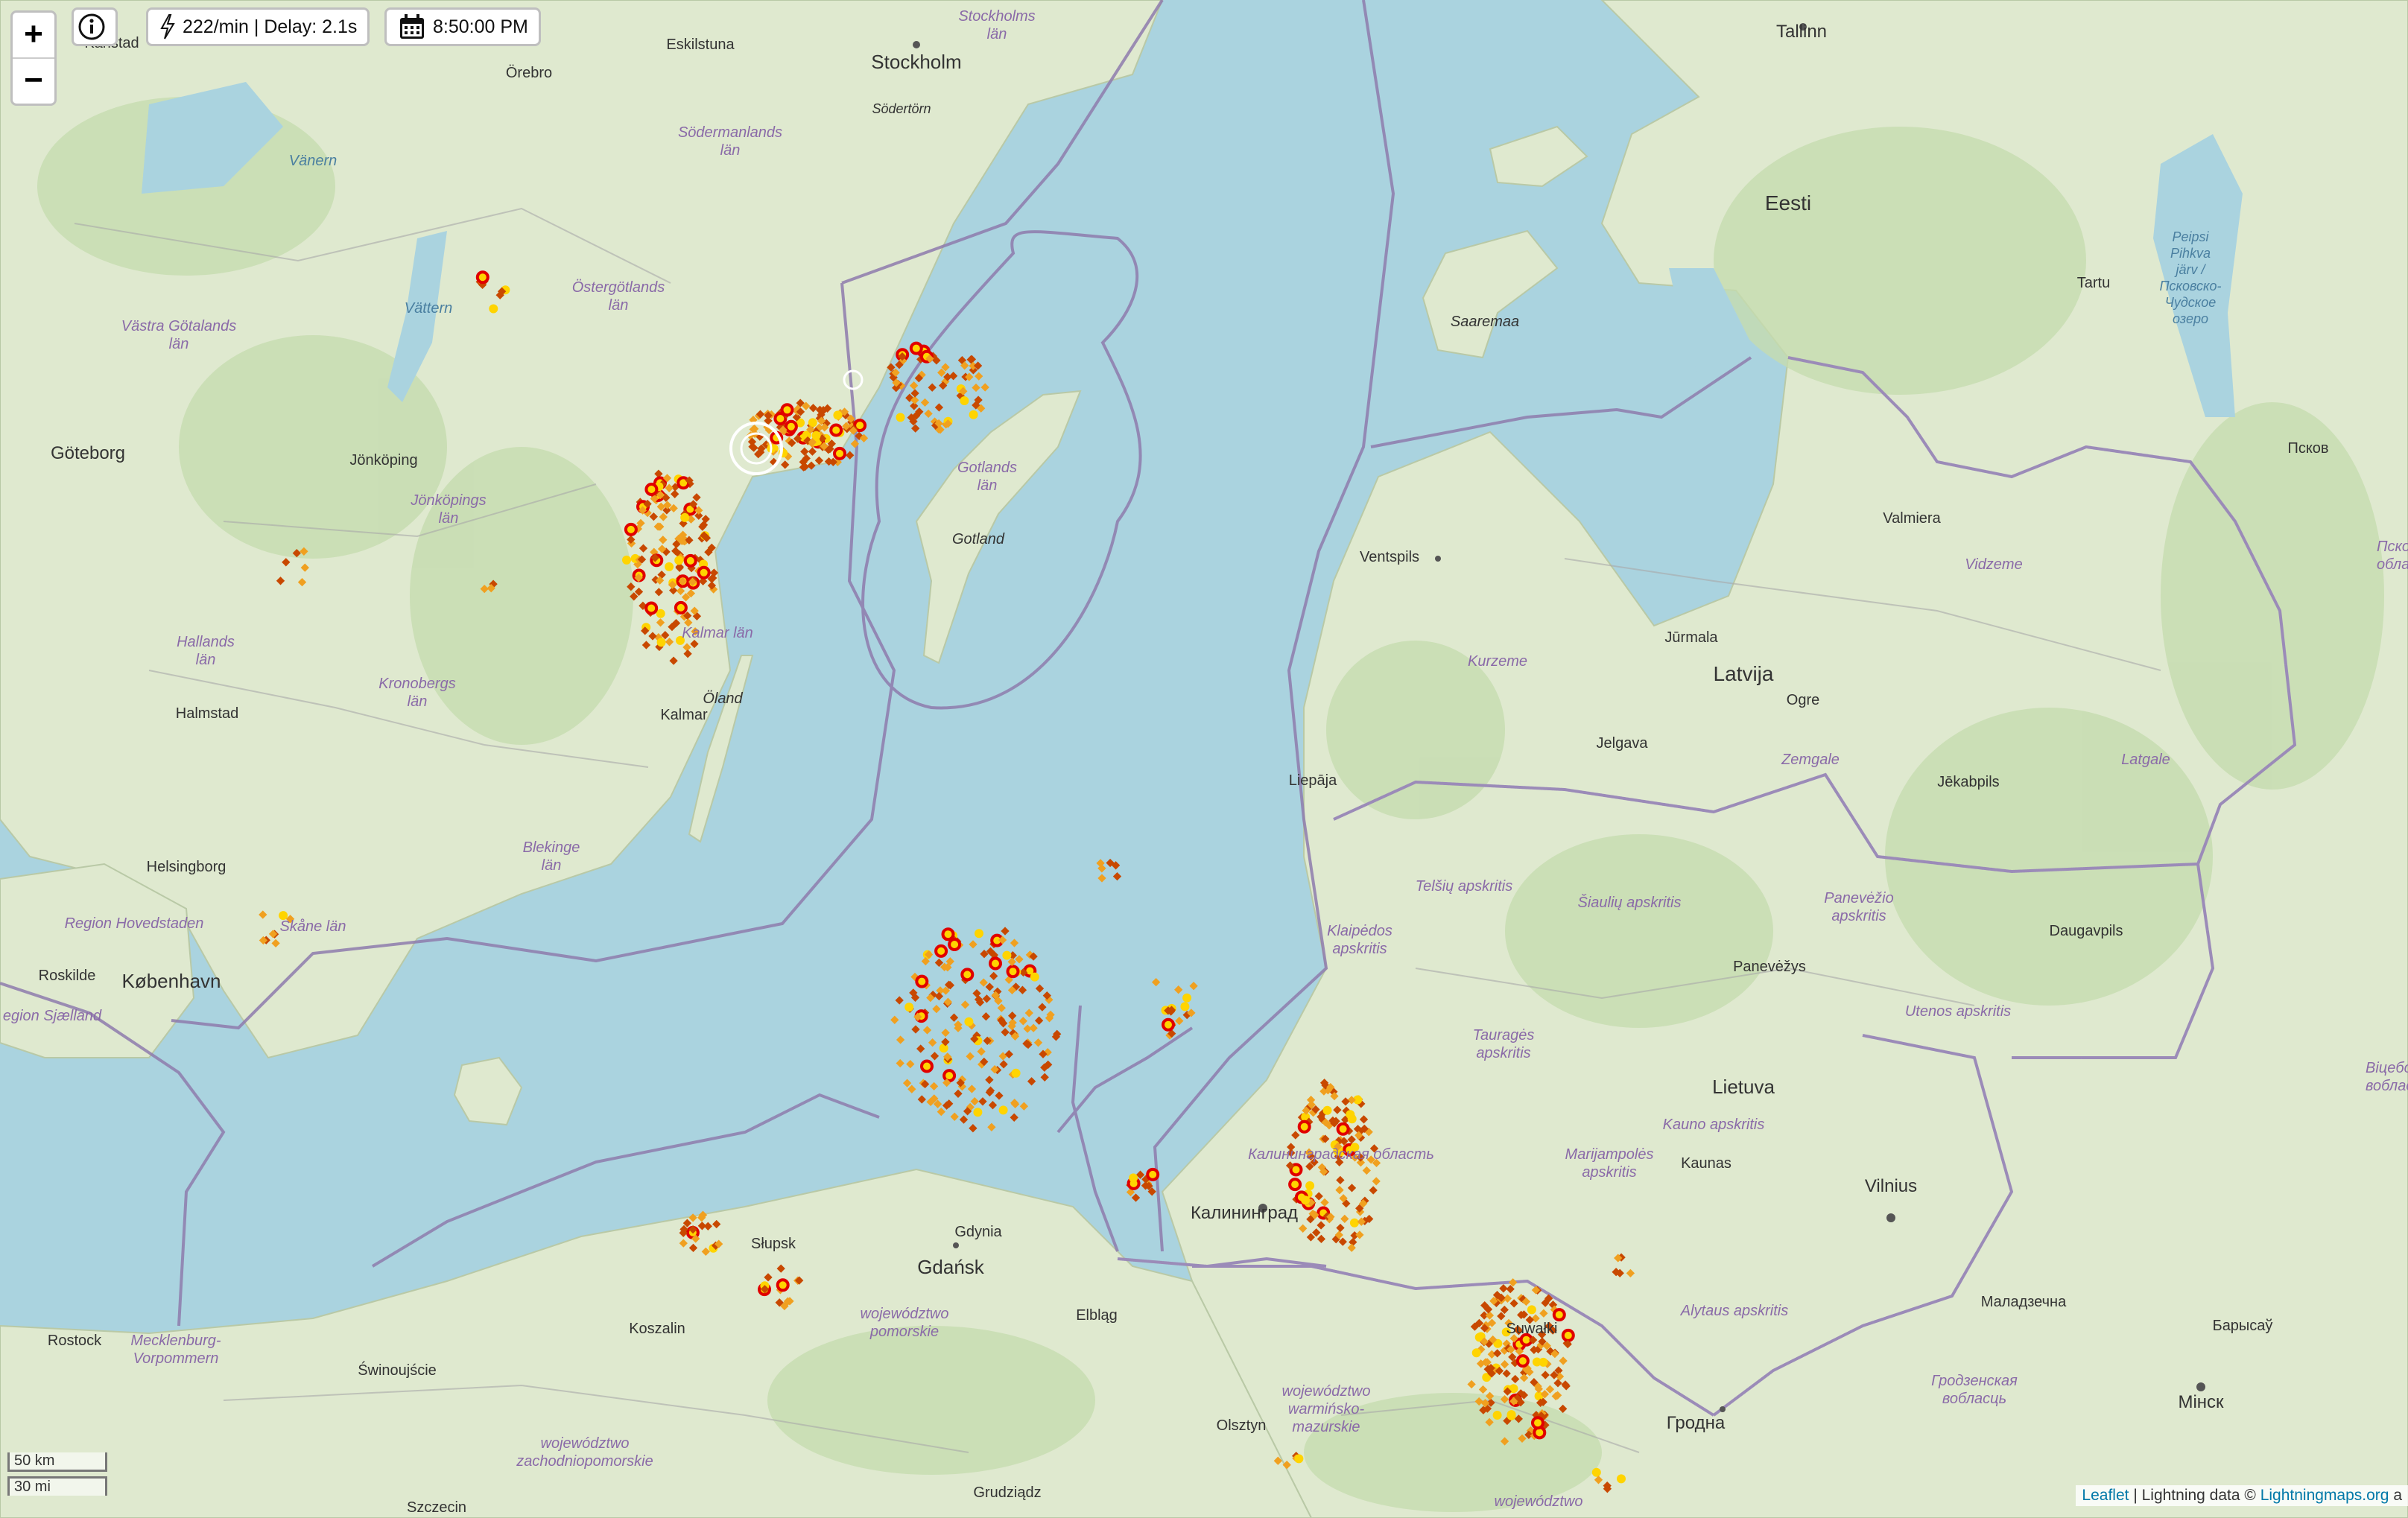  I want to click on label-jelgava: Jelgava, so click(1623, 743).